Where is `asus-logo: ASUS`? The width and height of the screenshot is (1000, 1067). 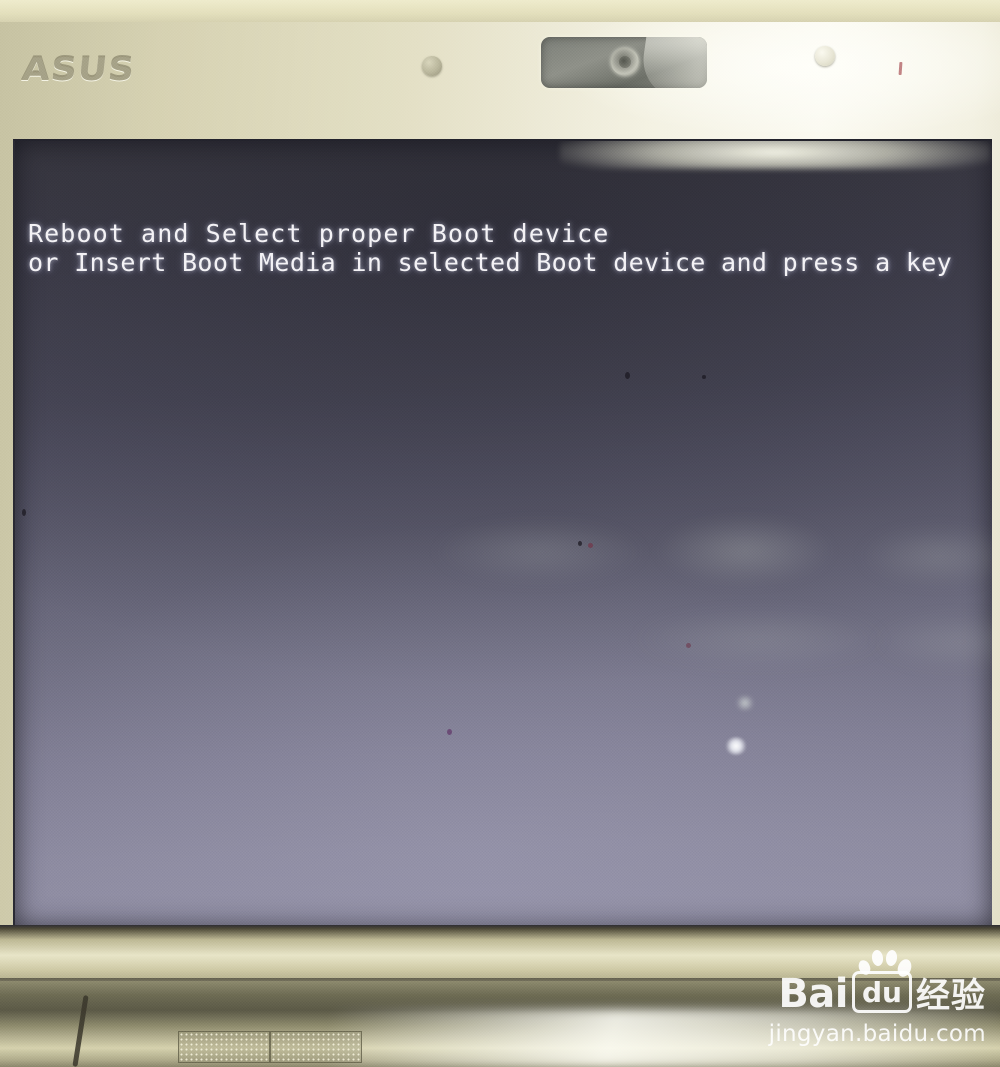
asus-logo: ASUS is located at coordinates (87, 69).